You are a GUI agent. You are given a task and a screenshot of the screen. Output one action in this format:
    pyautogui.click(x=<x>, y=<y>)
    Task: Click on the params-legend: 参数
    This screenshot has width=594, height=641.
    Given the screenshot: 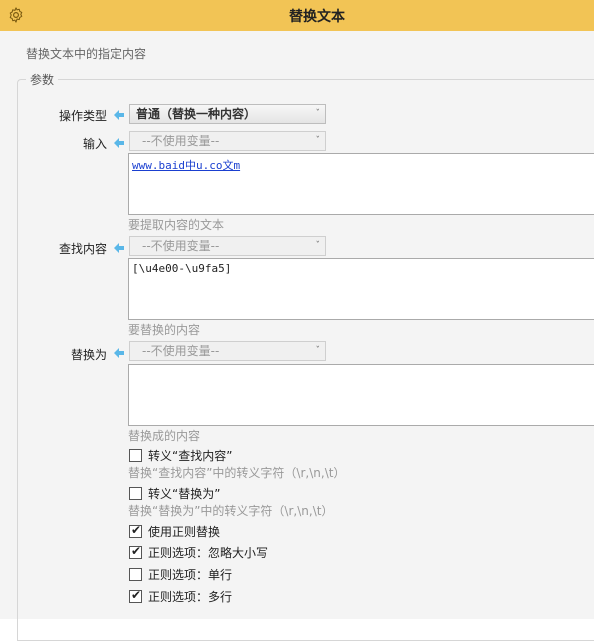 What is the action you would take?
    pyautogui.click(x=42, y=79)
    